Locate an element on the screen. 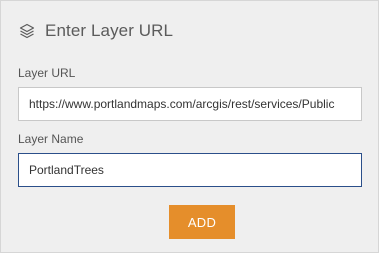  panel-header: Enter Layer URL is located at coordinates (95, 31).